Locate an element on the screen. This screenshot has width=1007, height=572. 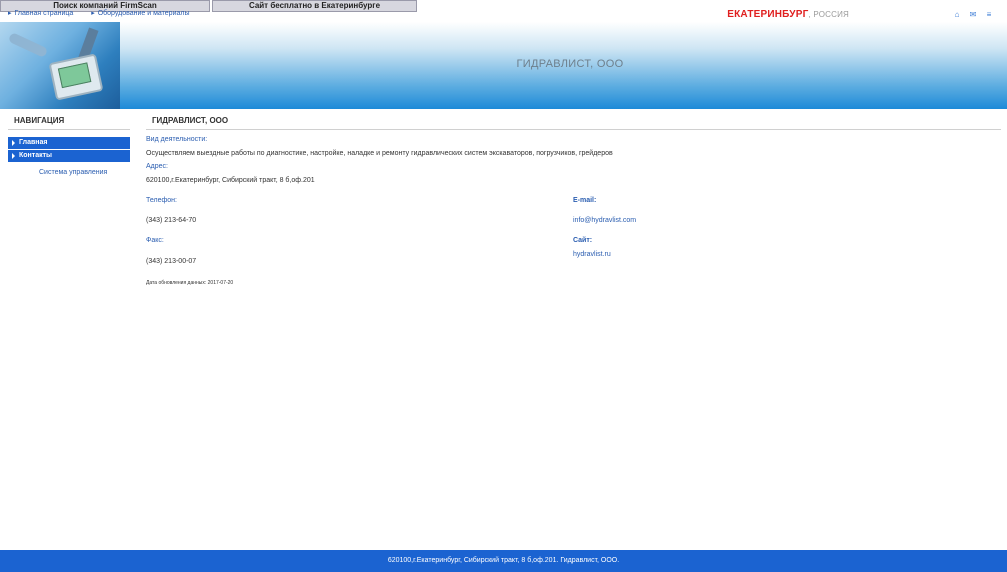
sidebar-item-label: Контакты is located at coordinates (36, 155).